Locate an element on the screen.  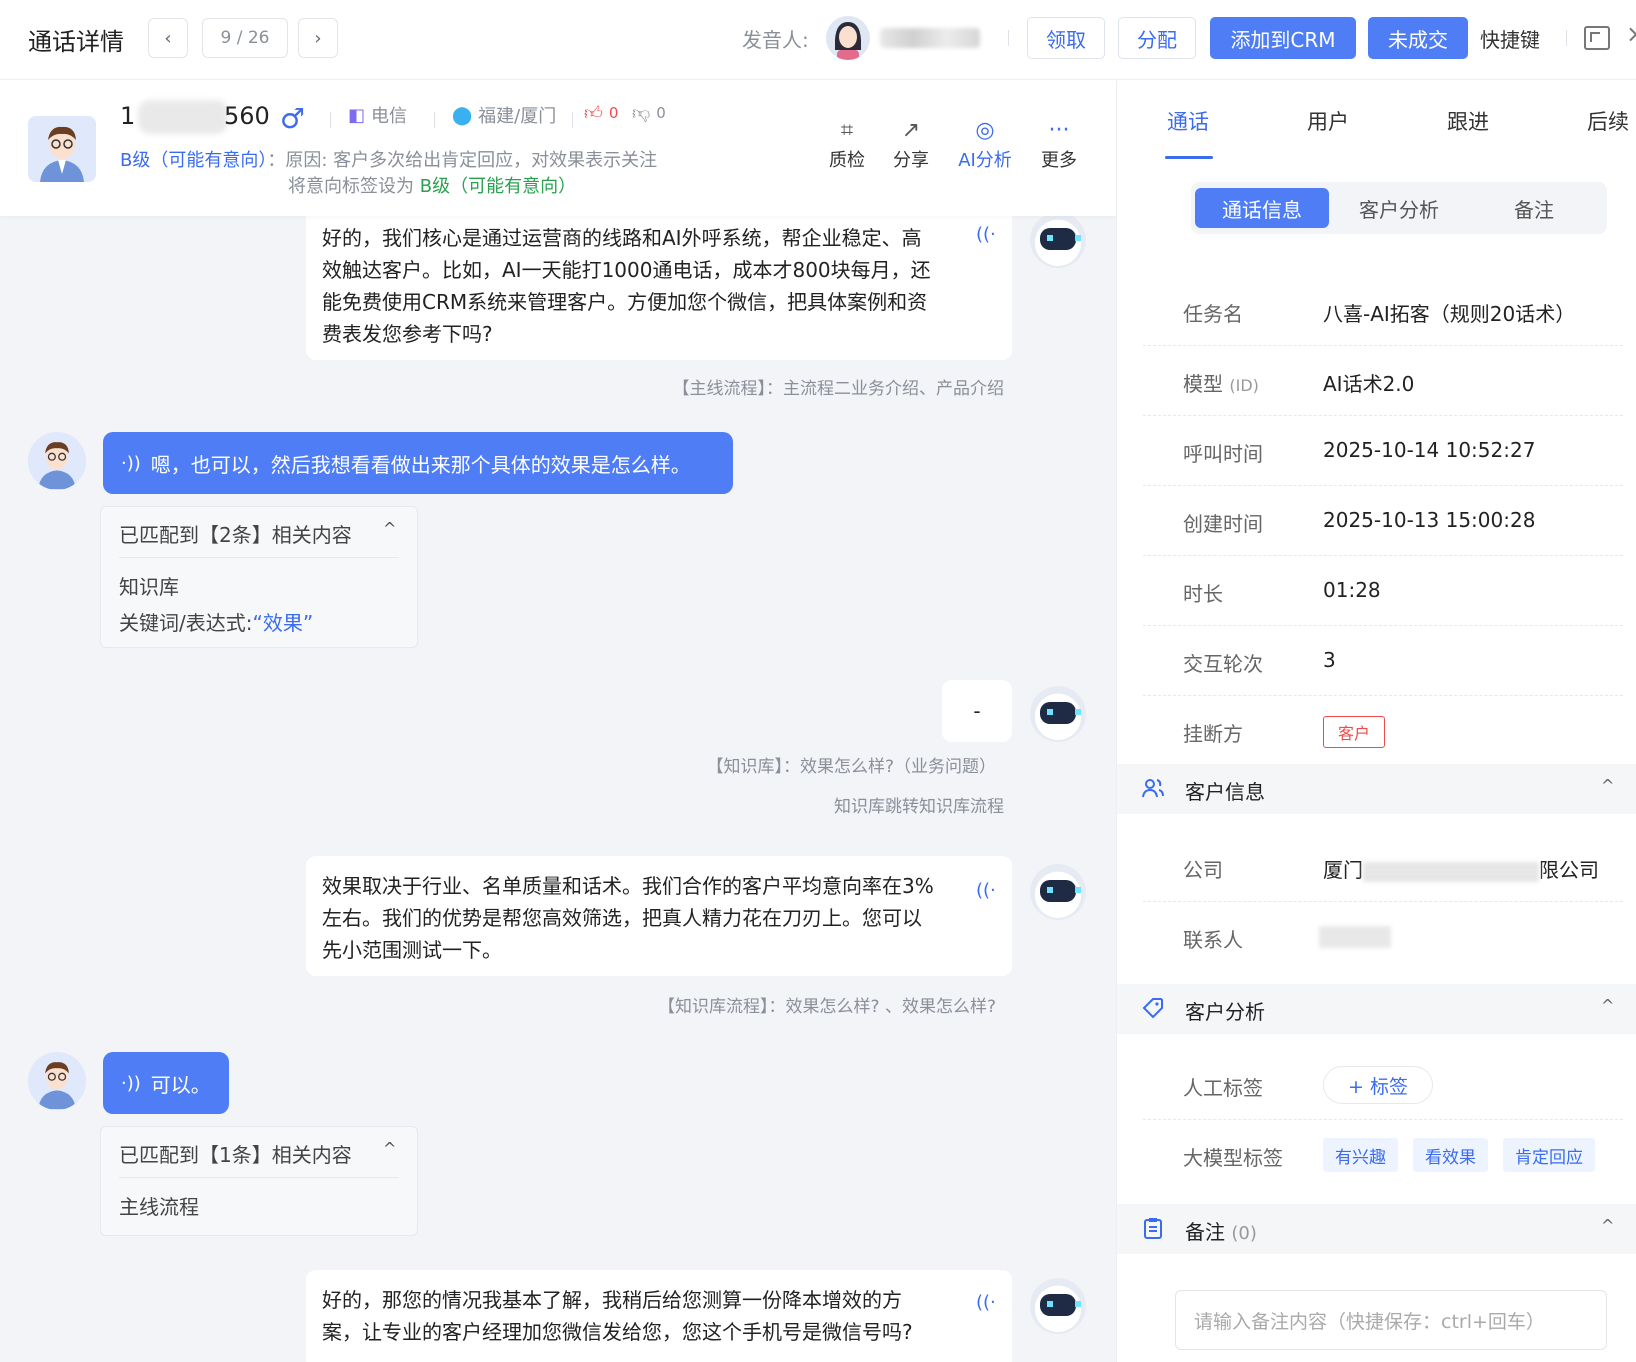
section-notes: 备注 (0) ^ is located at coordinates (1376, 1229).